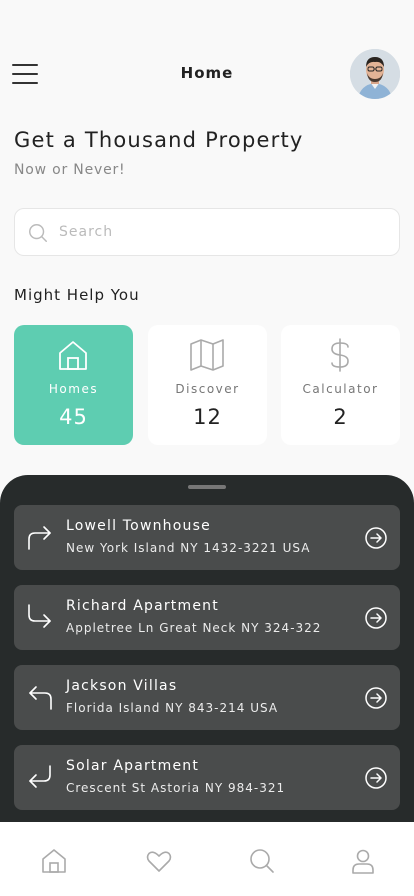 The image size is (414, 896). What do you see at coordinates (340, 417) in the screenshot?
I see `card-count: 2` at bounding box center [340, 417].